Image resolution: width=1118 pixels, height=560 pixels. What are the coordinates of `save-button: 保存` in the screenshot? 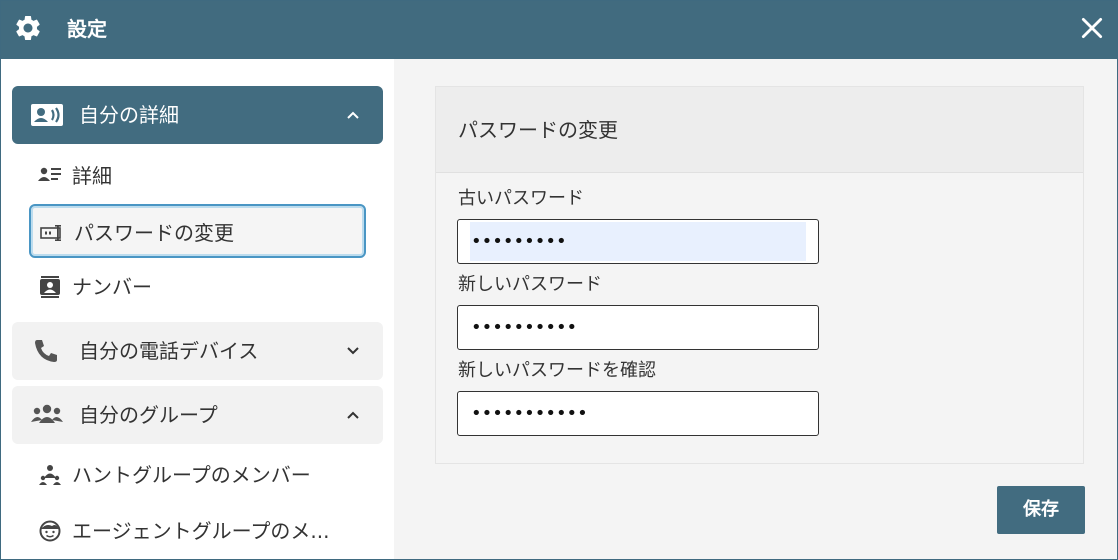 It's located at (1041, 510).